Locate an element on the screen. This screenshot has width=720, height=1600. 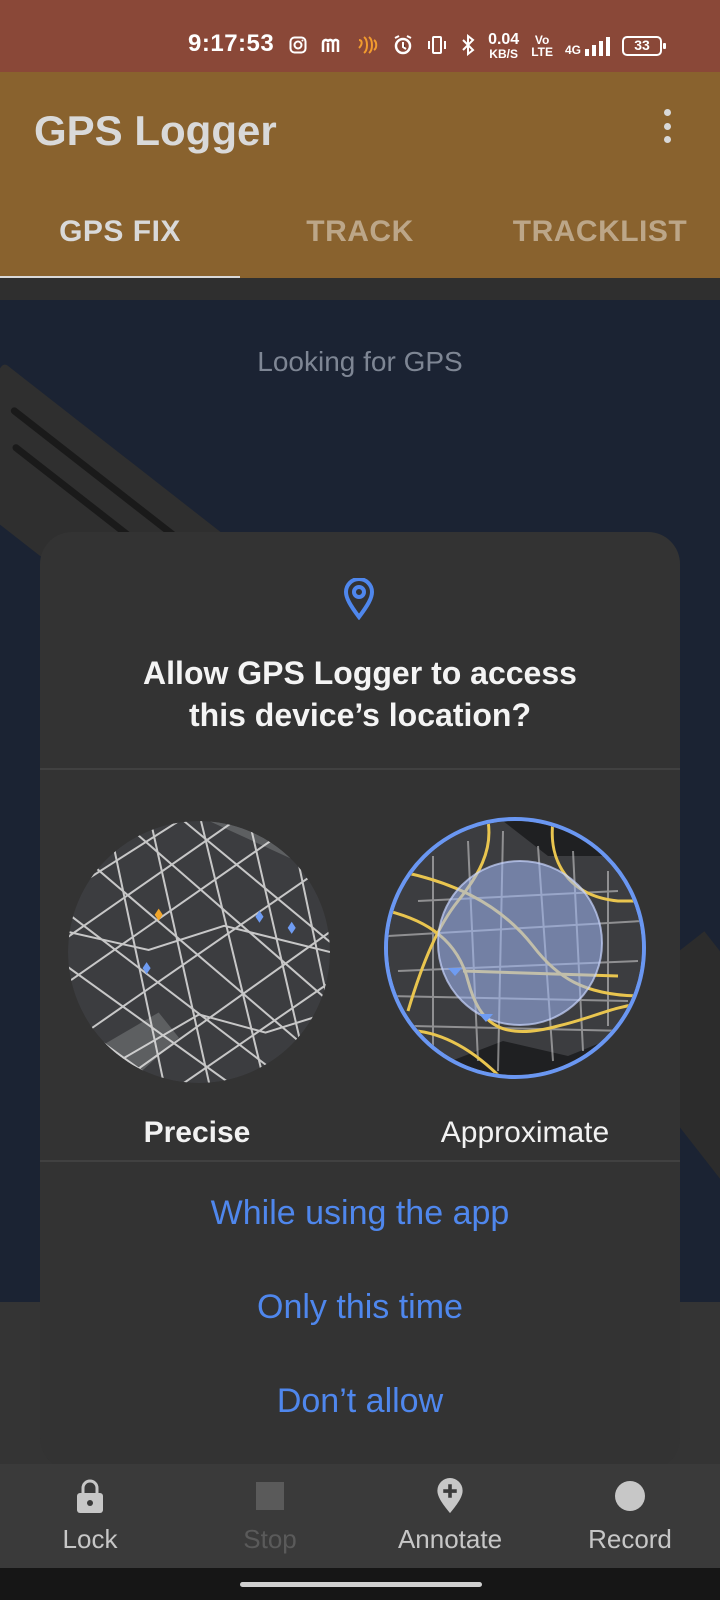
add-location-icon is located at coordinates (450, 1496).